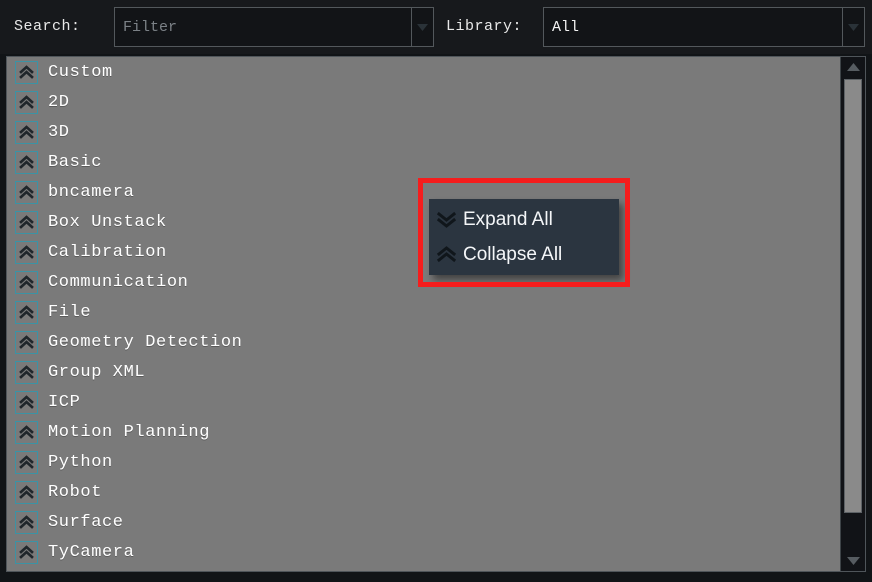  Describe the element at coordinates (129, 432) in the screenshot. I see `tree-row-label: Motion Planning` at that location.